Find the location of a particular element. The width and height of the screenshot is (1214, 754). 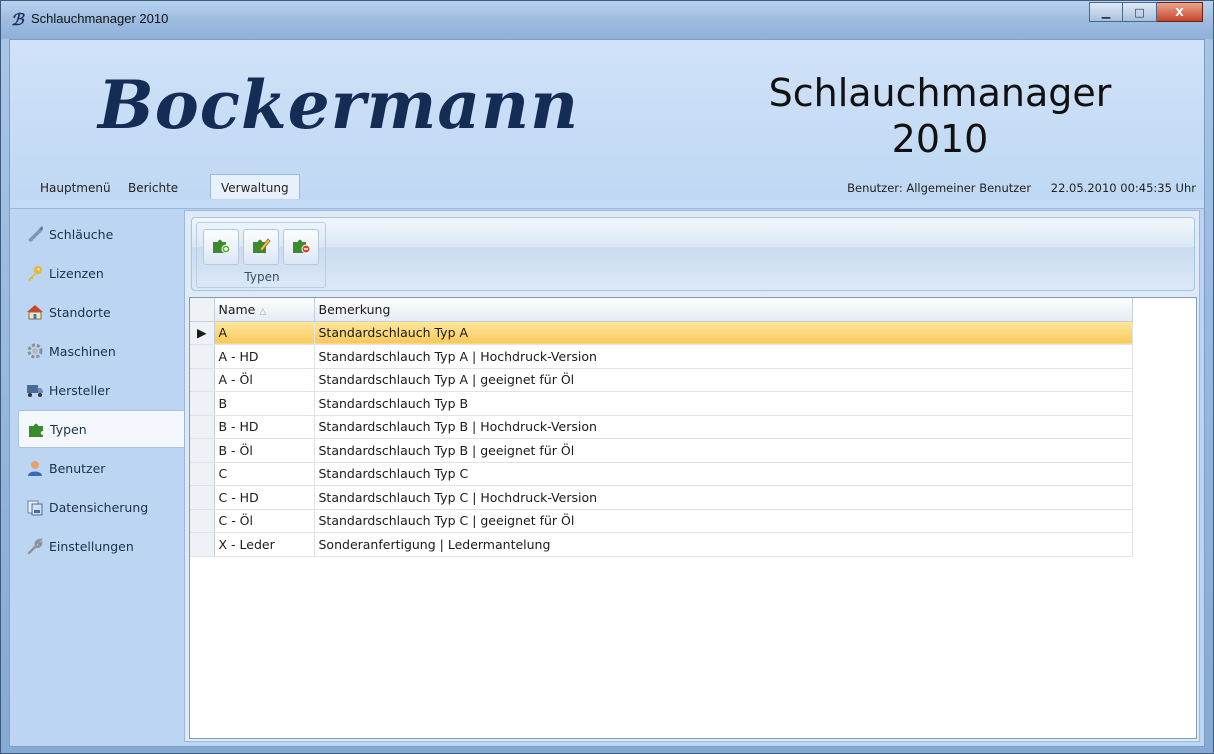

menu-hauptmenue: Hauptmenü is located at coordinates (75, 188).